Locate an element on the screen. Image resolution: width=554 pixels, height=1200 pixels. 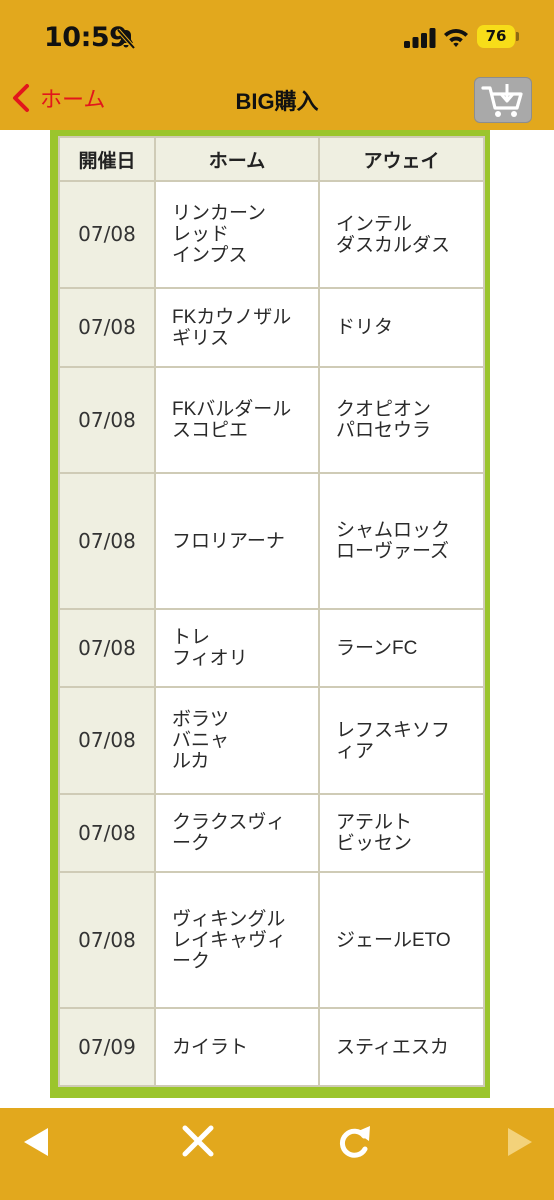
bell-off-icon is located at coordinates (126, 39).